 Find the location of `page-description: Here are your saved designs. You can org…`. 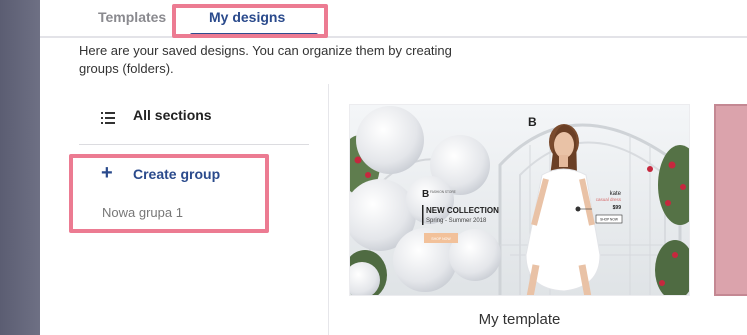

page-description: Here are your saved designs. You can org… is located at coordinates (265, 59).